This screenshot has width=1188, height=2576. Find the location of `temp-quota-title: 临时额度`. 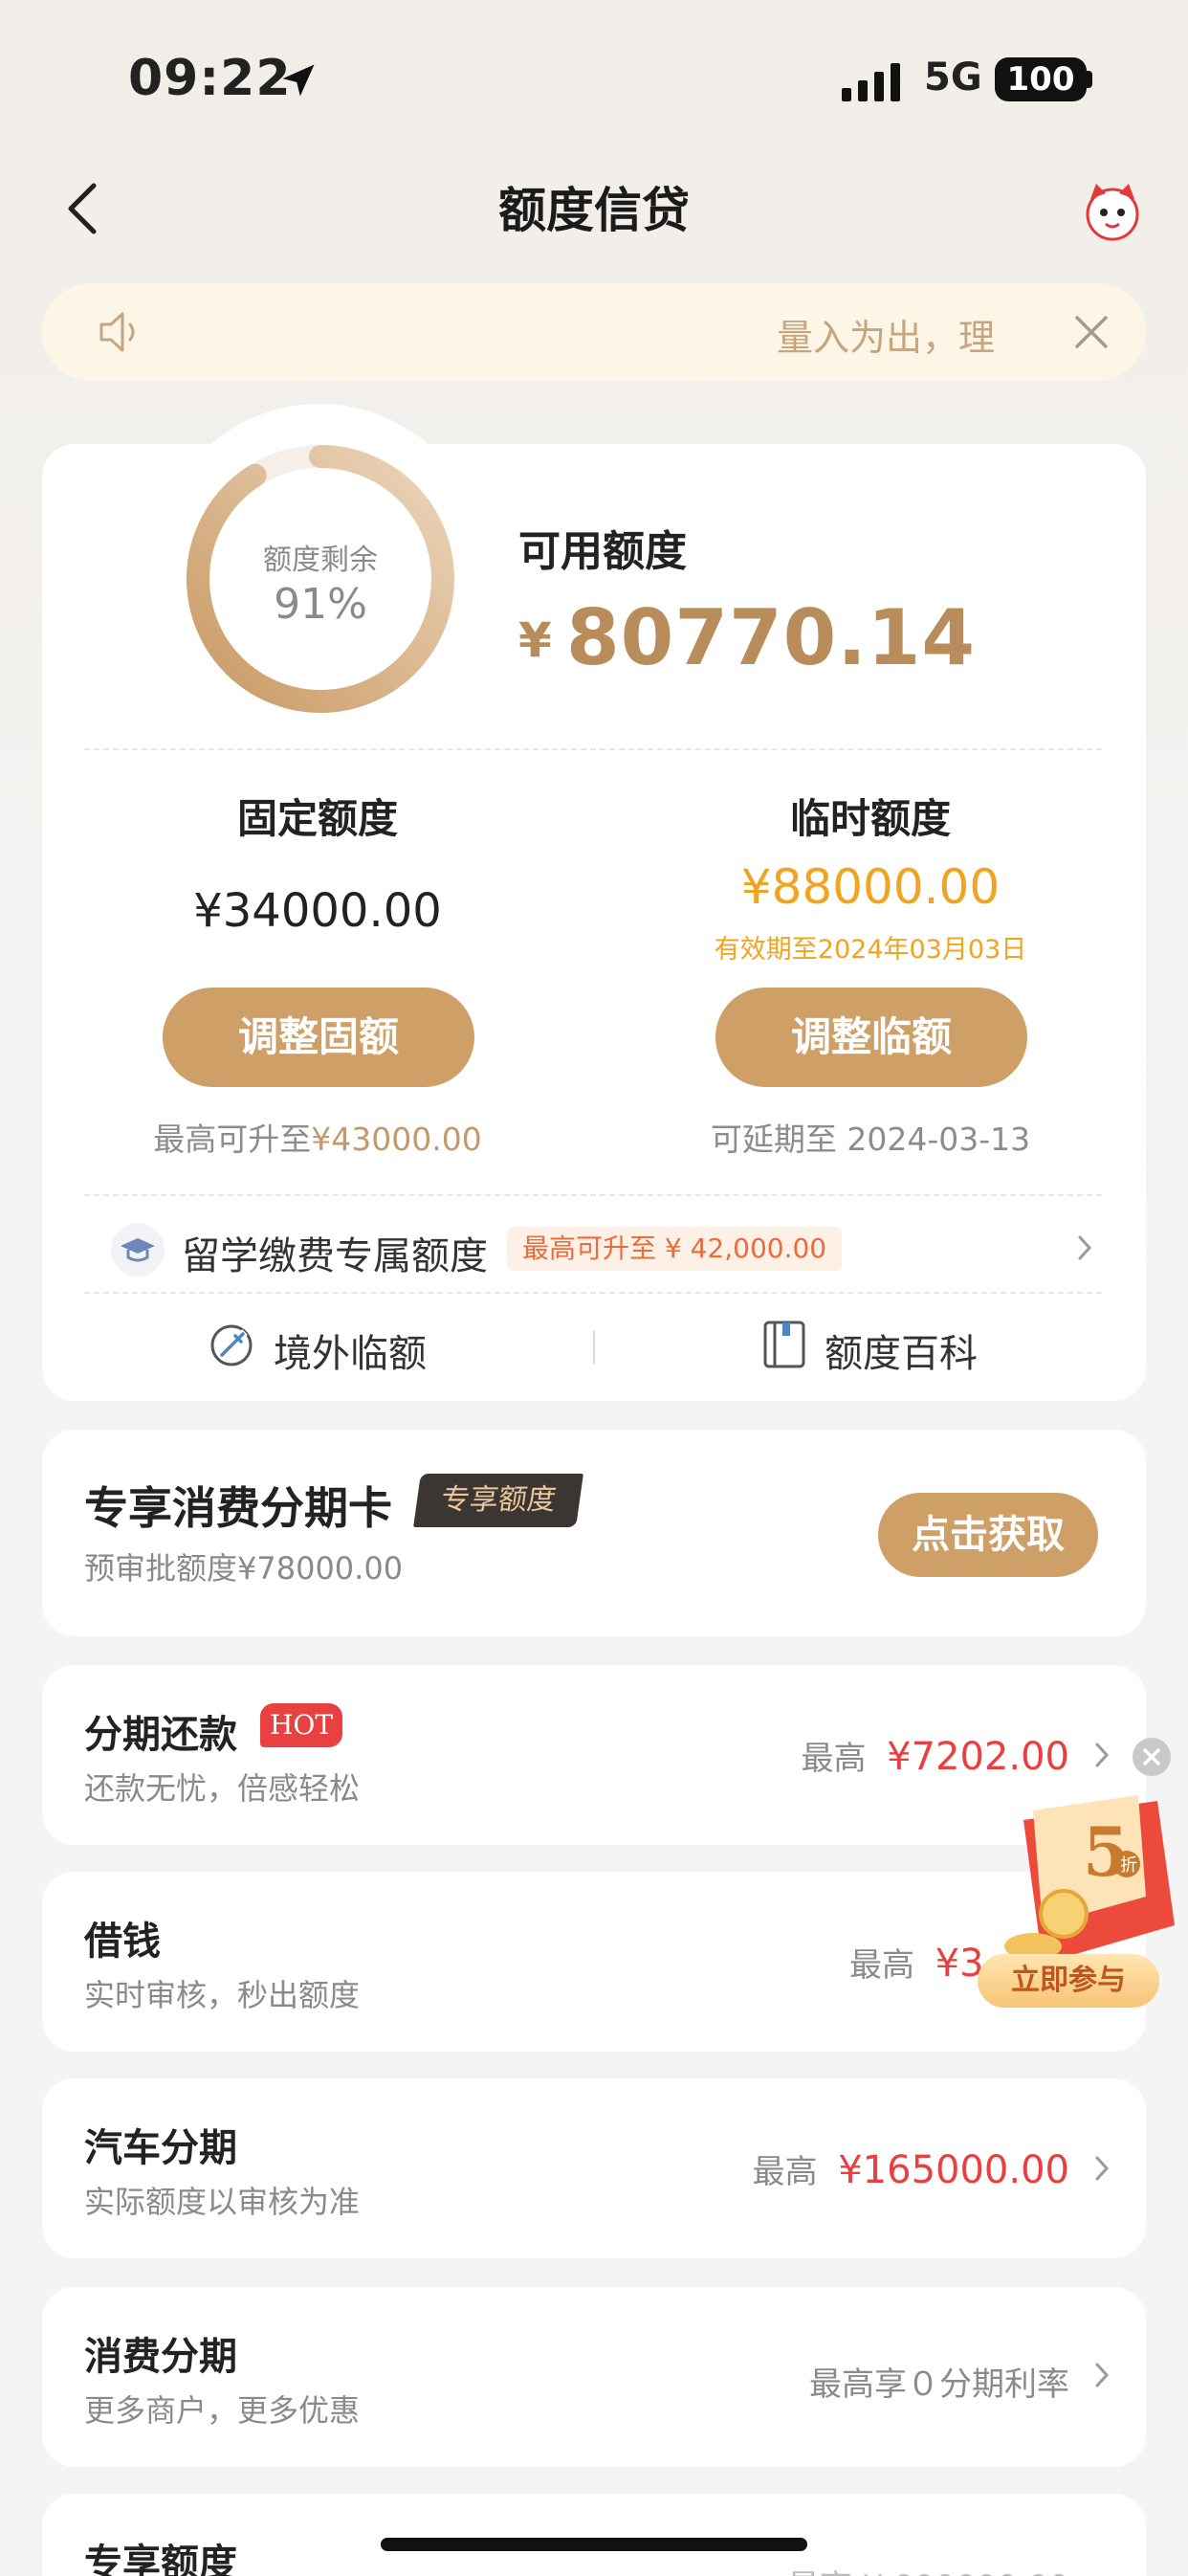

temp-quota-title: 临时额度 is located at coordinates (870, 818).